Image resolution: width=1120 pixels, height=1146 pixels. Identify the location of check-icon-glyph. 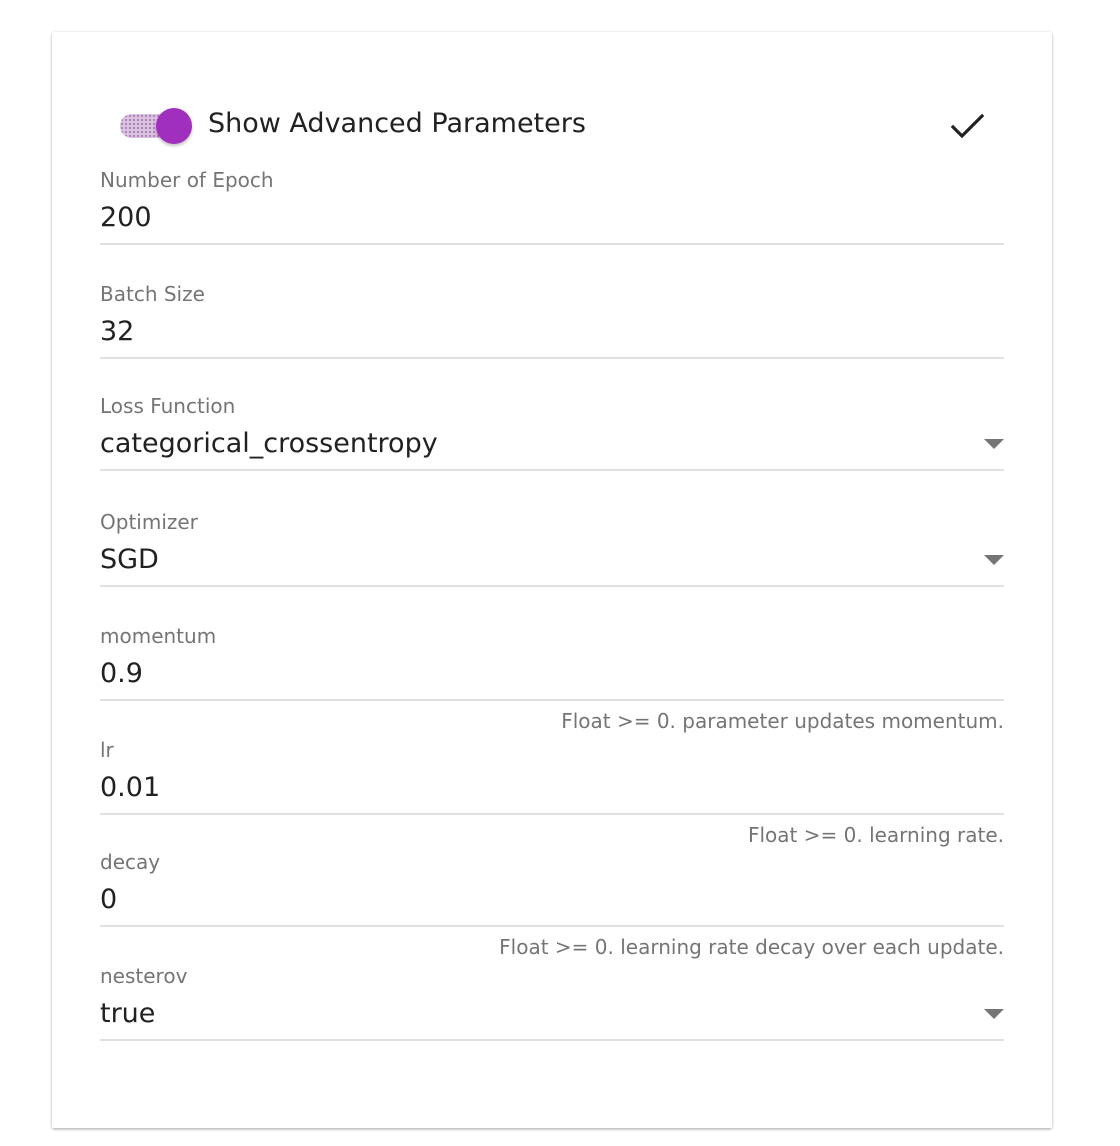
(967, 126).